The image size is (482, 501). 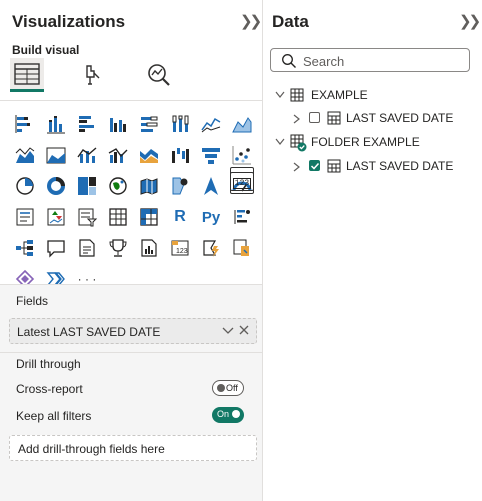 What do you see at coordinates (56, 248) in the screenshot?
I see `qna-icon` at bounding box center [56, 248].